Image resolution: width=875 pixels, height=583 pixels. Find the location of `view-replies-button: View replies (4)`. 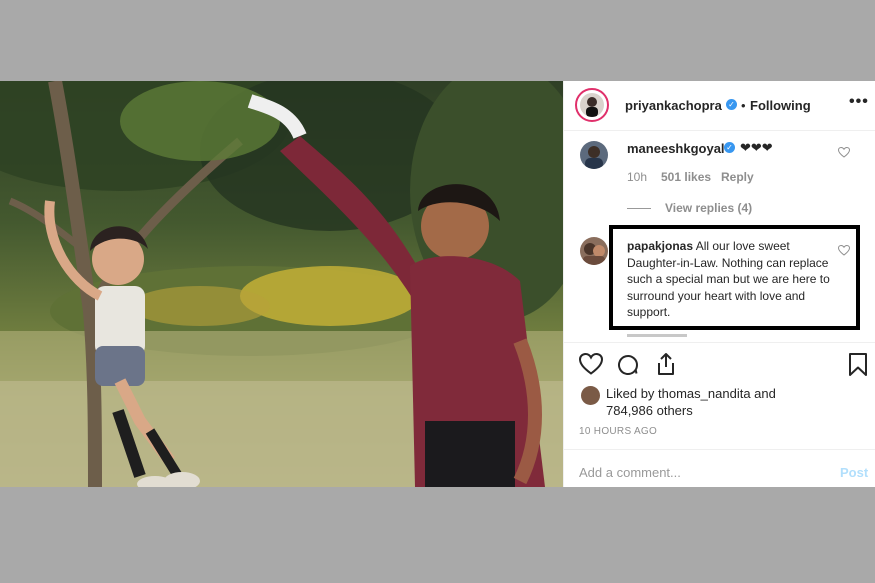

view-replies-button: View replies (4) is located at coordinates (708, 208).